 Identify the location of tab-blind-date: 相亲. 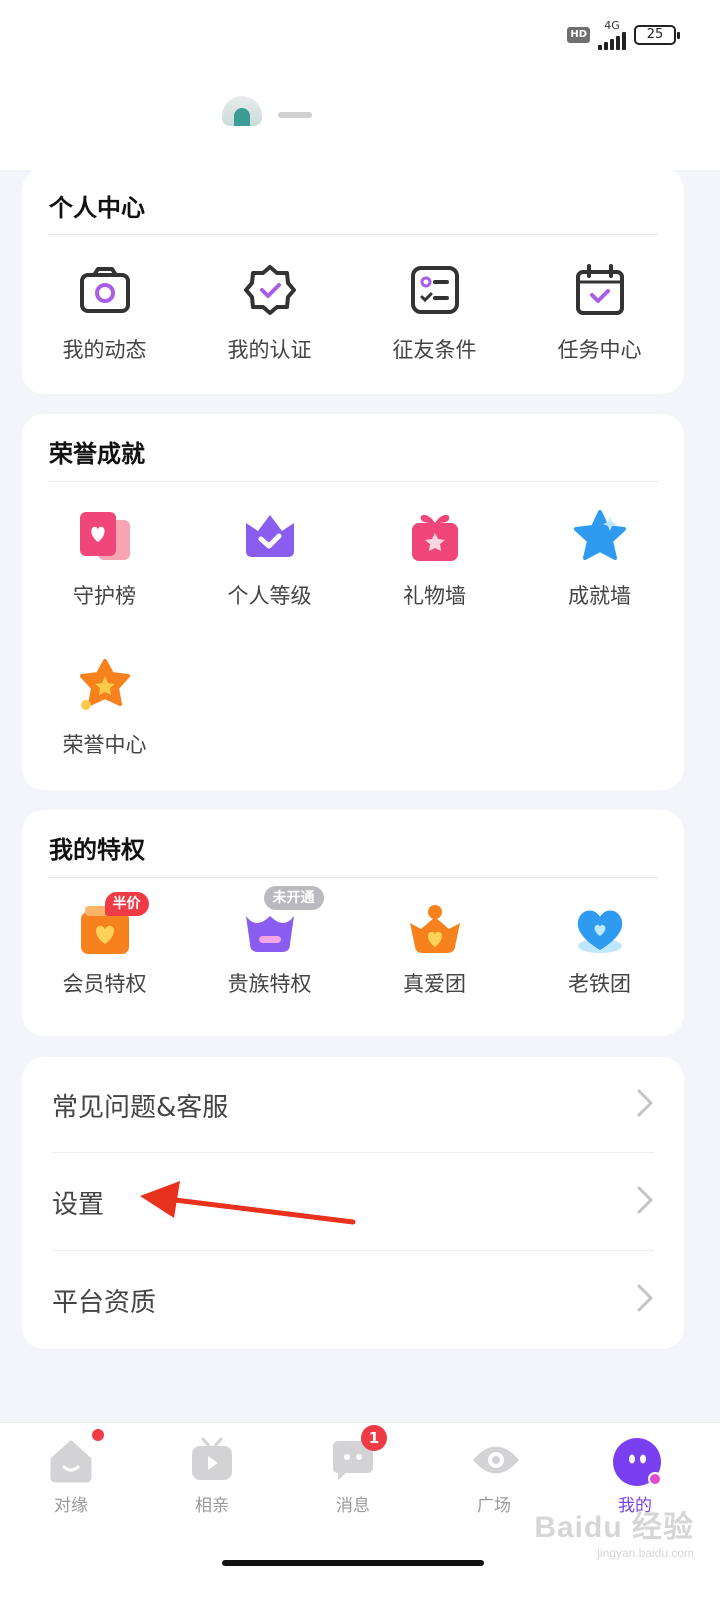
(212, 1476).